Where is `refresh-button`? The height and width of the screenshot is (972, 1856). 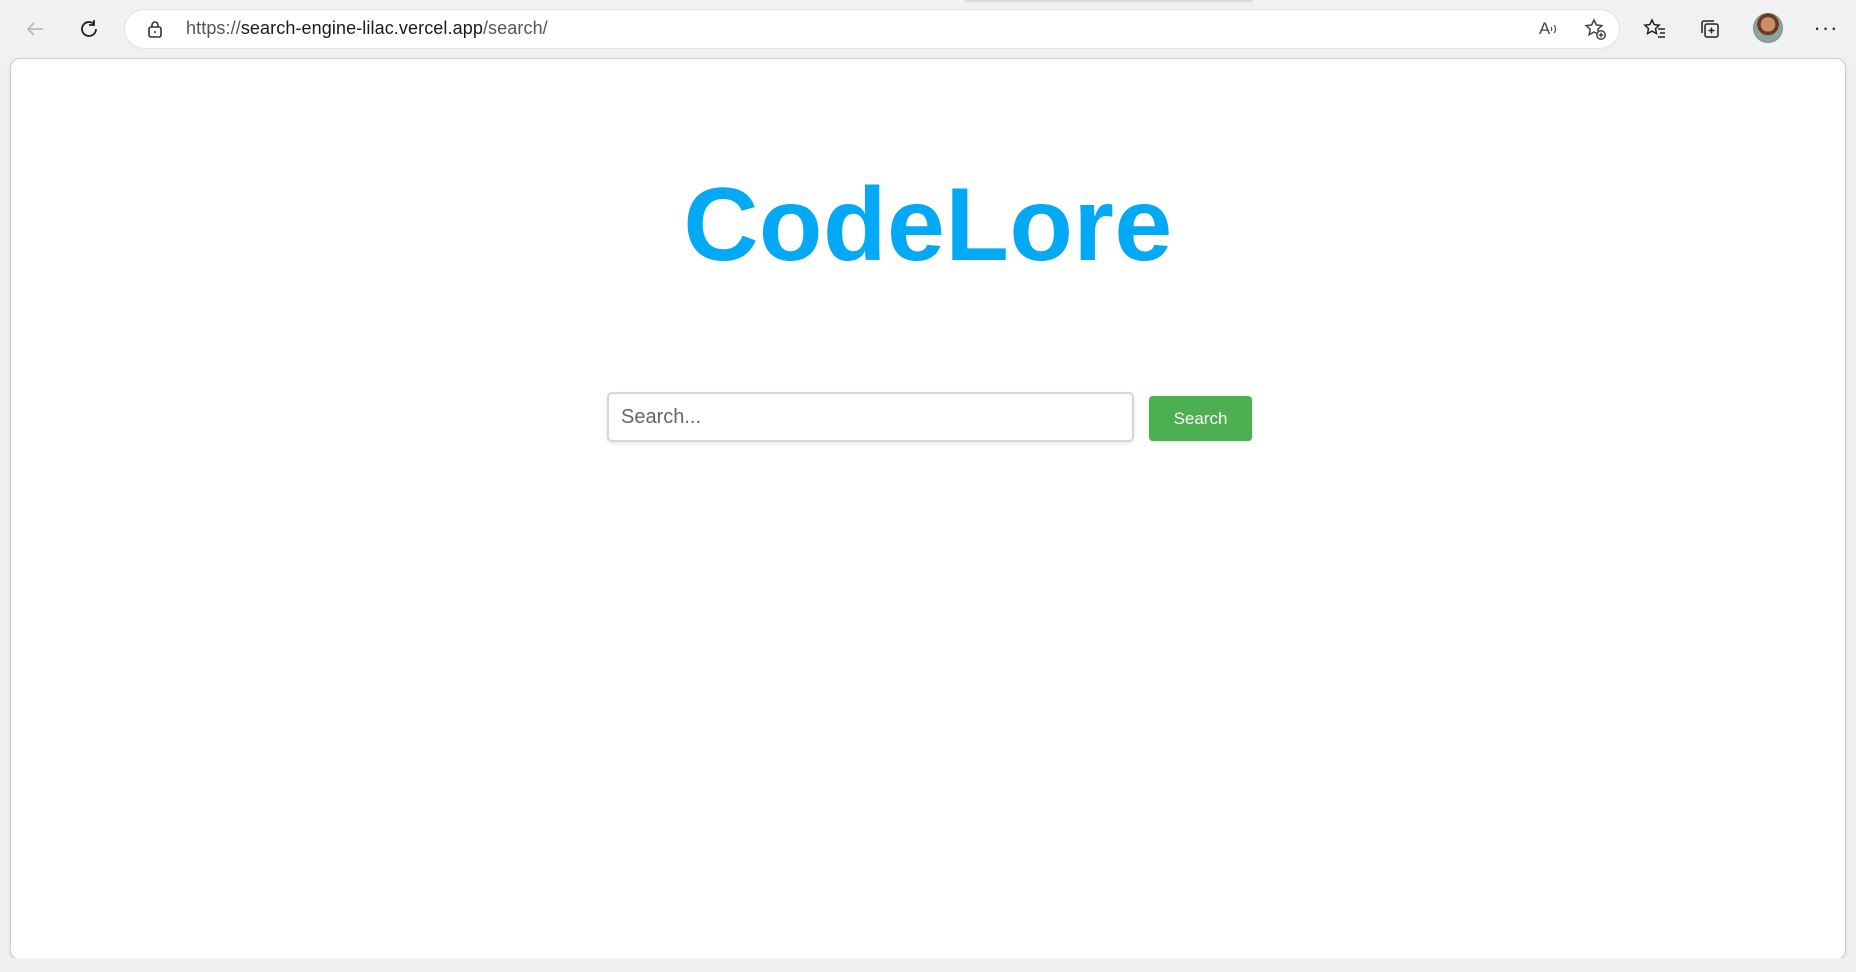
refresh-button is located at coordinates (89, 29).